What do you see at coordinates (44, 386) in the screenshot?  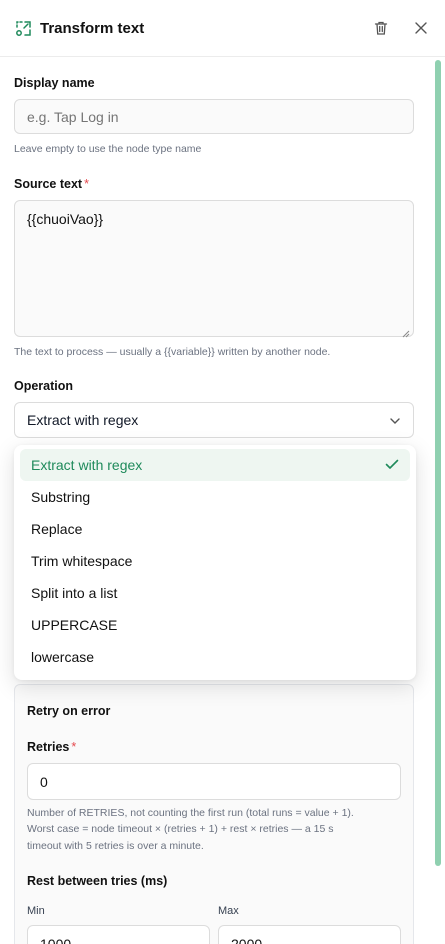 I see `operation-label: Operation` at bounding box center [44, 386].